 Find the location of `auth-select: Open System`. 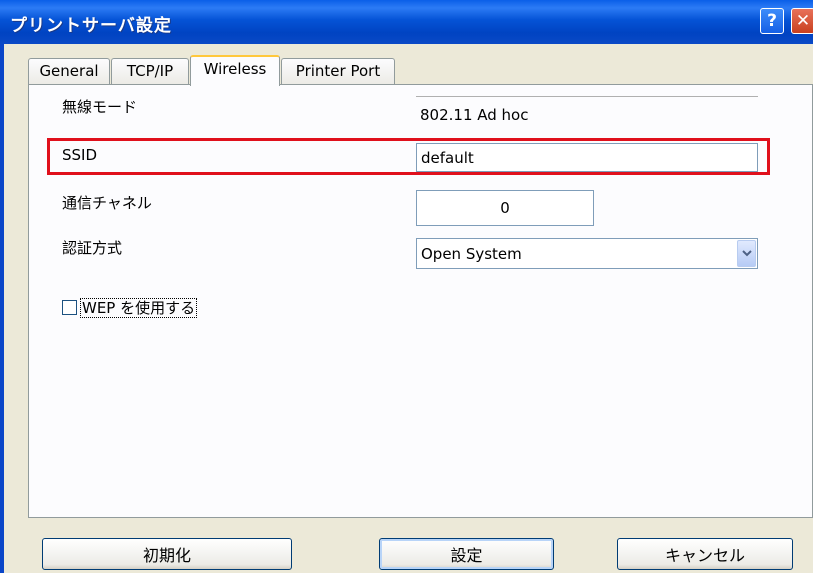

auth-select: Open System is located at coordinates (587, 253).